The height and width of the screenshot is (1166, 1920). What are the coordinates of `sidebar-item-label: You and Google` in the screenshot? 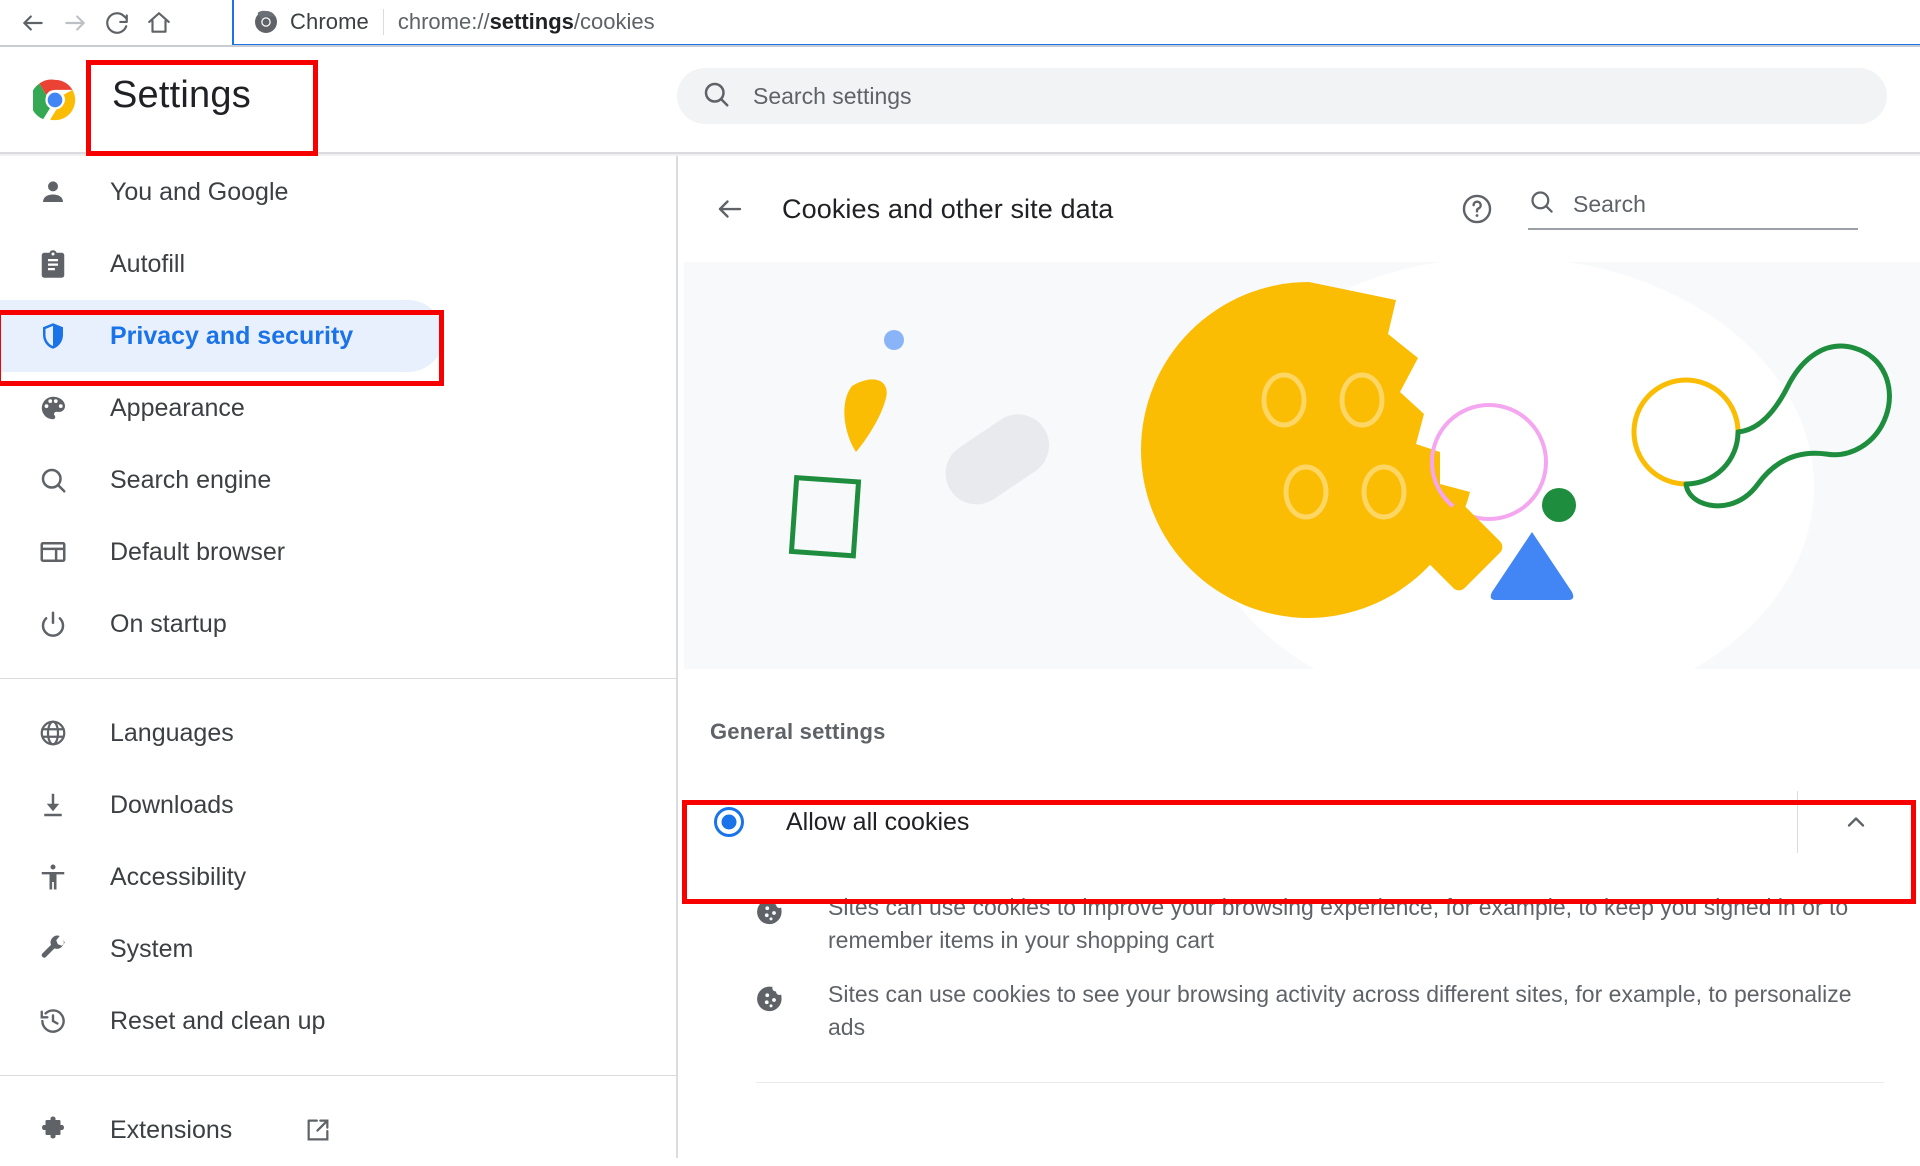 It's located at (199, 191).